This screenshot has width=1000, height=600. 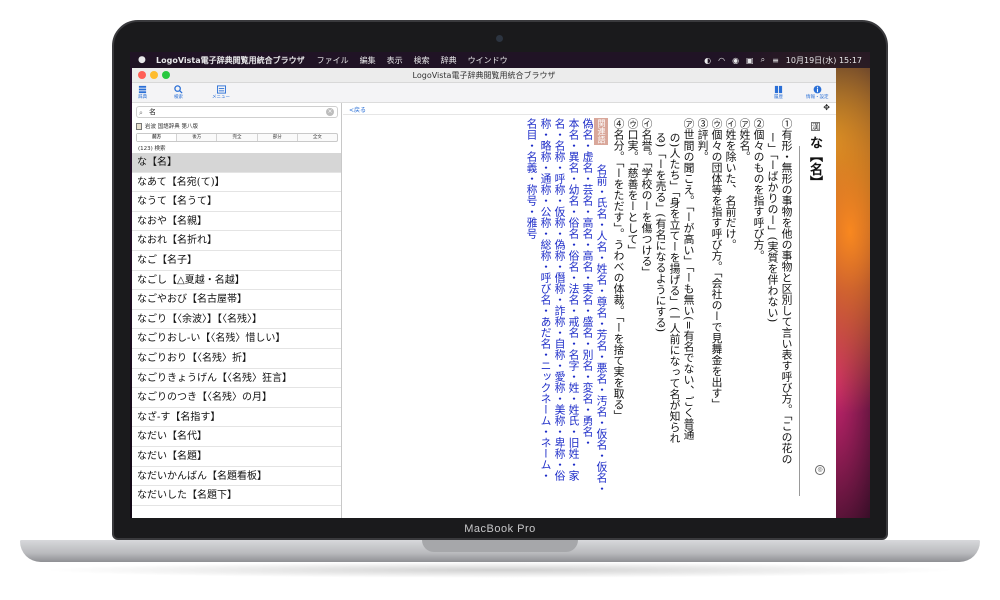 I want to click on list-item: な【名】, so click(x=236, y=163).